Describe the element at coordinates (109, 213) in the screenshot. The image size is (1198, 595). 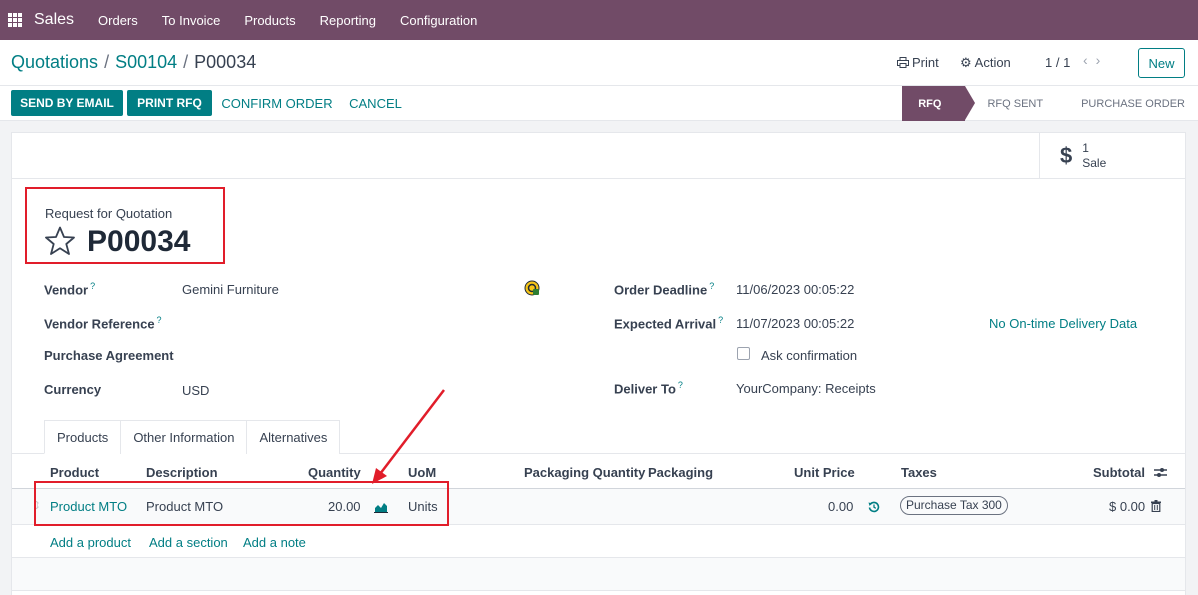
I see `document-type-label: Request for Quotation` at that location.